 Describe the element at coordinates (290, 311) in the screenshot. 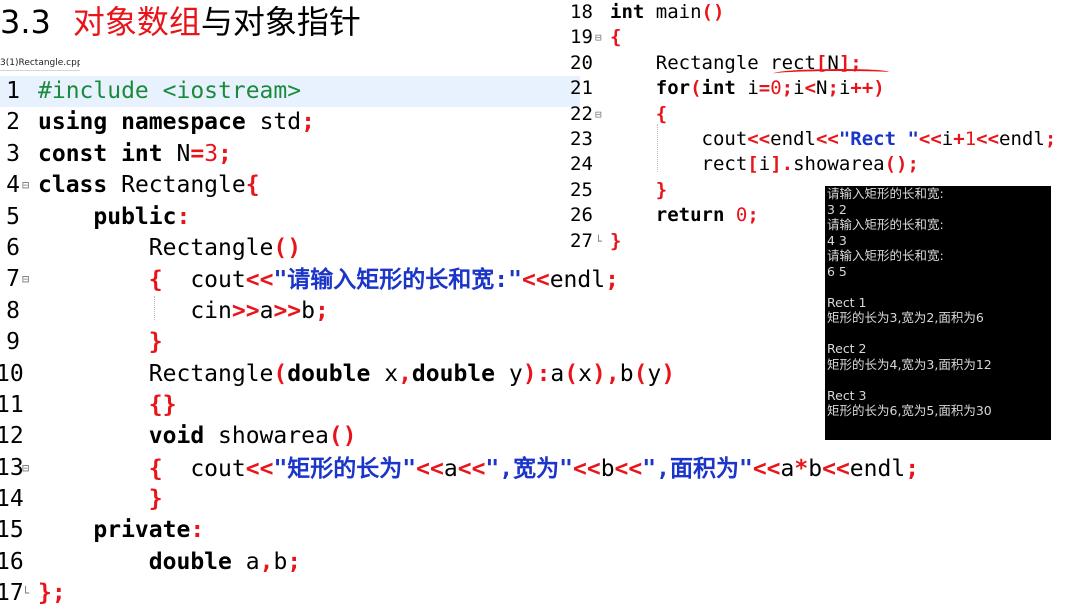

I see `code-line: 8 cin>>a>>b;` at that location.